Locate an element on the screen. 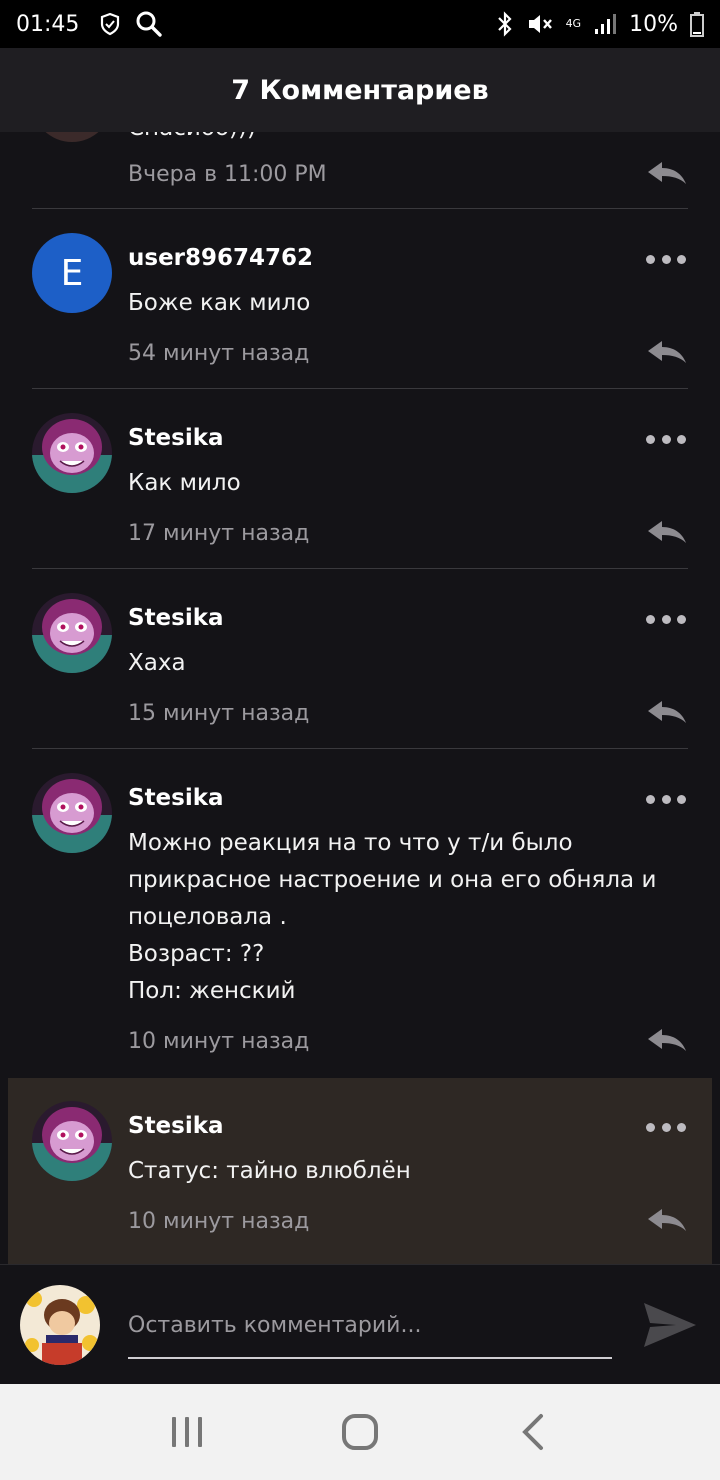 The image size is (720, 1480). back-button is located at coordinates (533, 1432).